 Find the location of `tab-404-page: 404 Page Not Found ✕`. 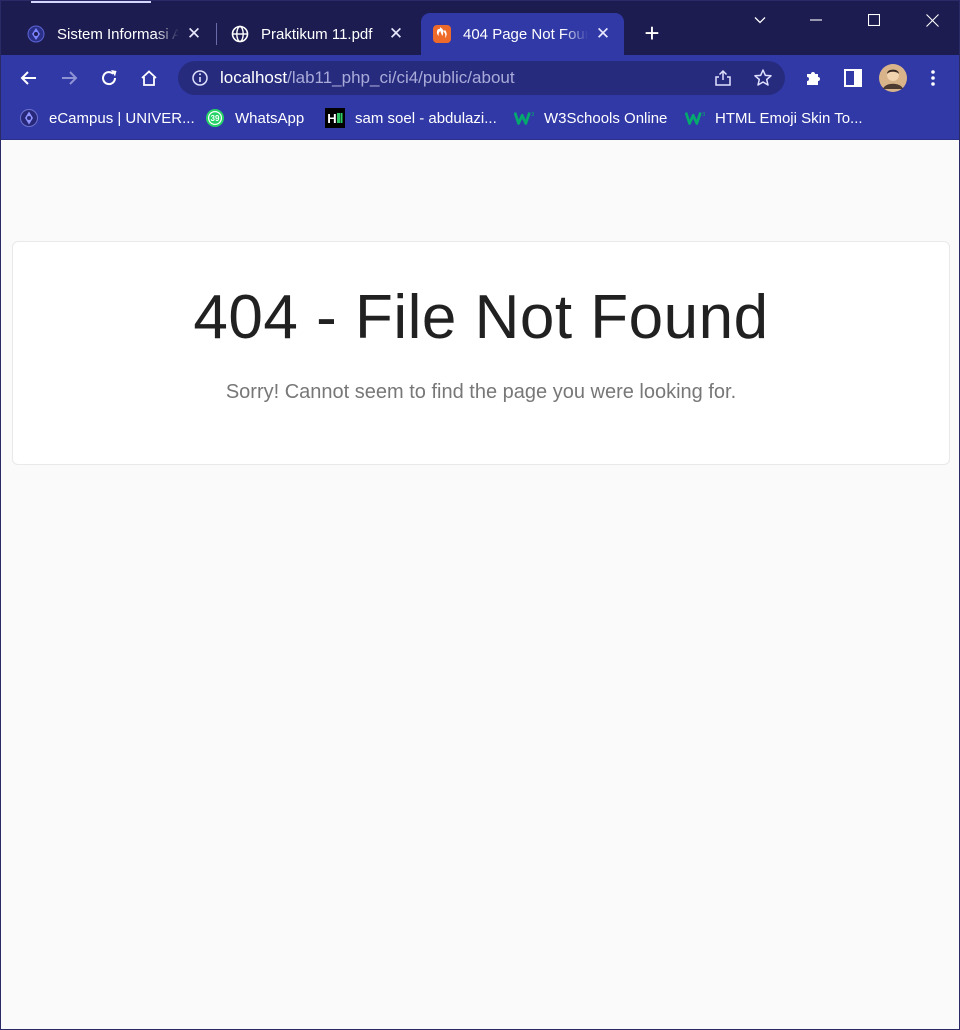

tab-404-page: 404 Page Not Found ✕ is located at coordinates (522, 34).